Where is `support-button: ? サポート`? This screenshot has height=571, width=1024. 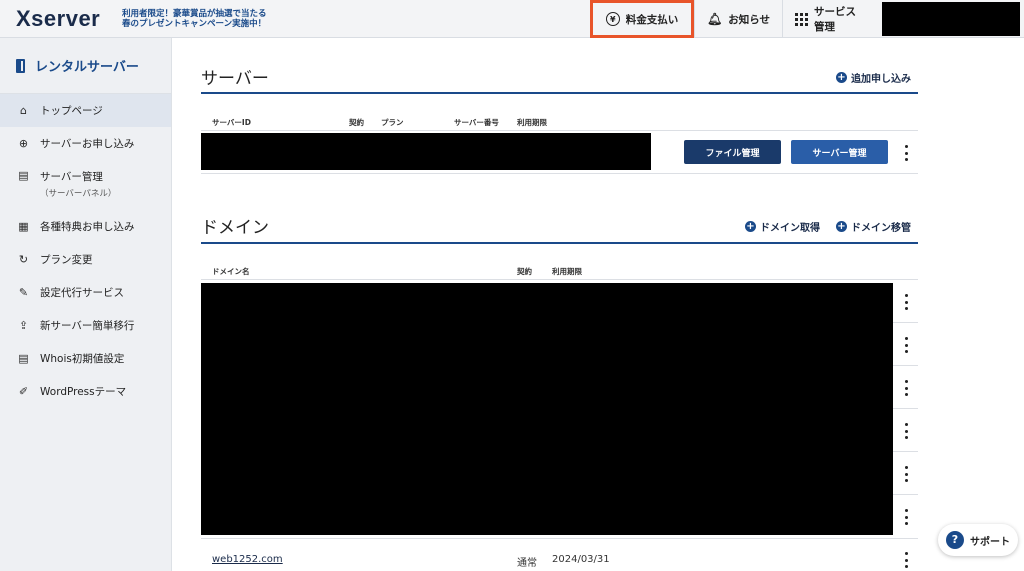
support-button: ? サポート is located at coordinates (978, 540).